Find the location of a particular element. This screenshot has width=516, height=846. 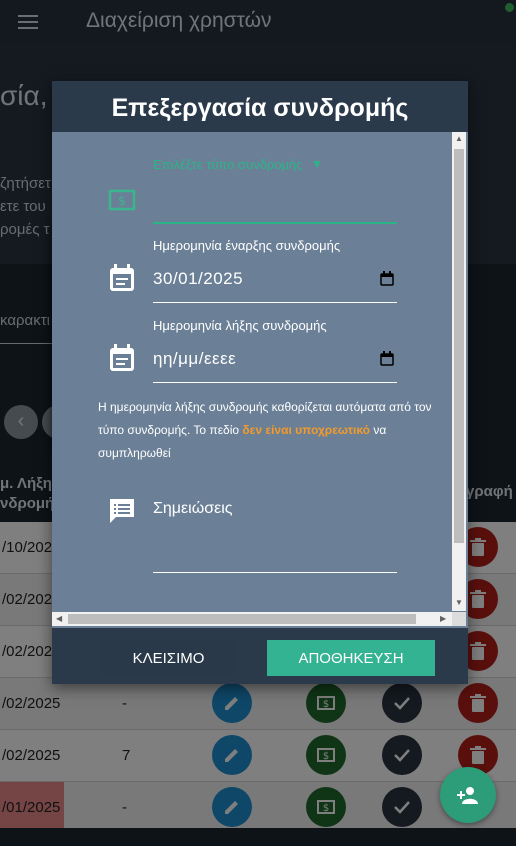

end-date-input: ηη/μμ/εεεε is located at coordinates (194, 359).